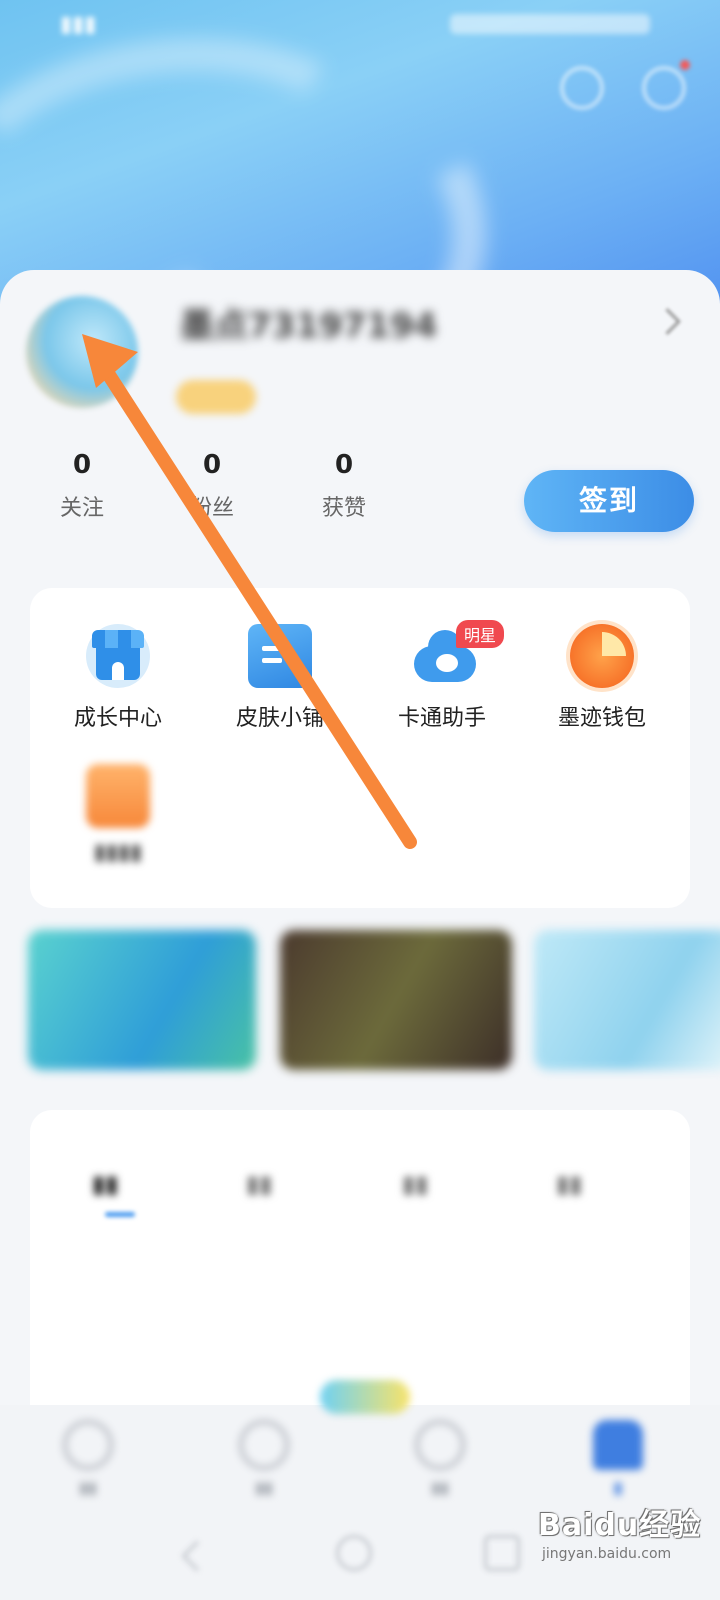 Image resolution: width=720 pixels, height=1600 pixels. Describe the element at coordinates (609, 501) in the screenshot. I see `sign-in-button: 签到` at that location.